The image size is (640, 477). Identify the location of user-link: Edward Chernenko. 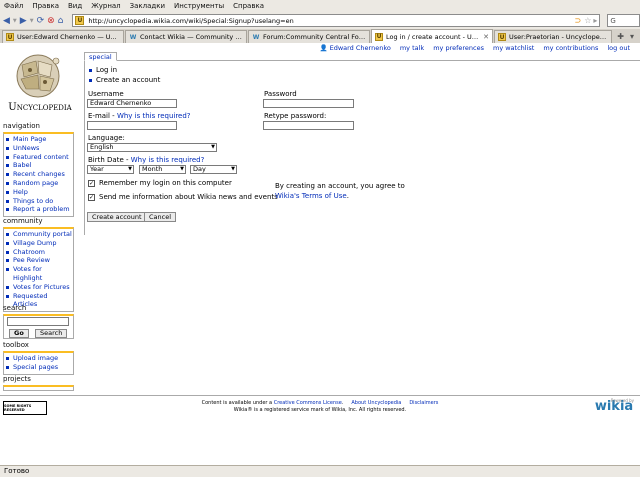
(360, 48).